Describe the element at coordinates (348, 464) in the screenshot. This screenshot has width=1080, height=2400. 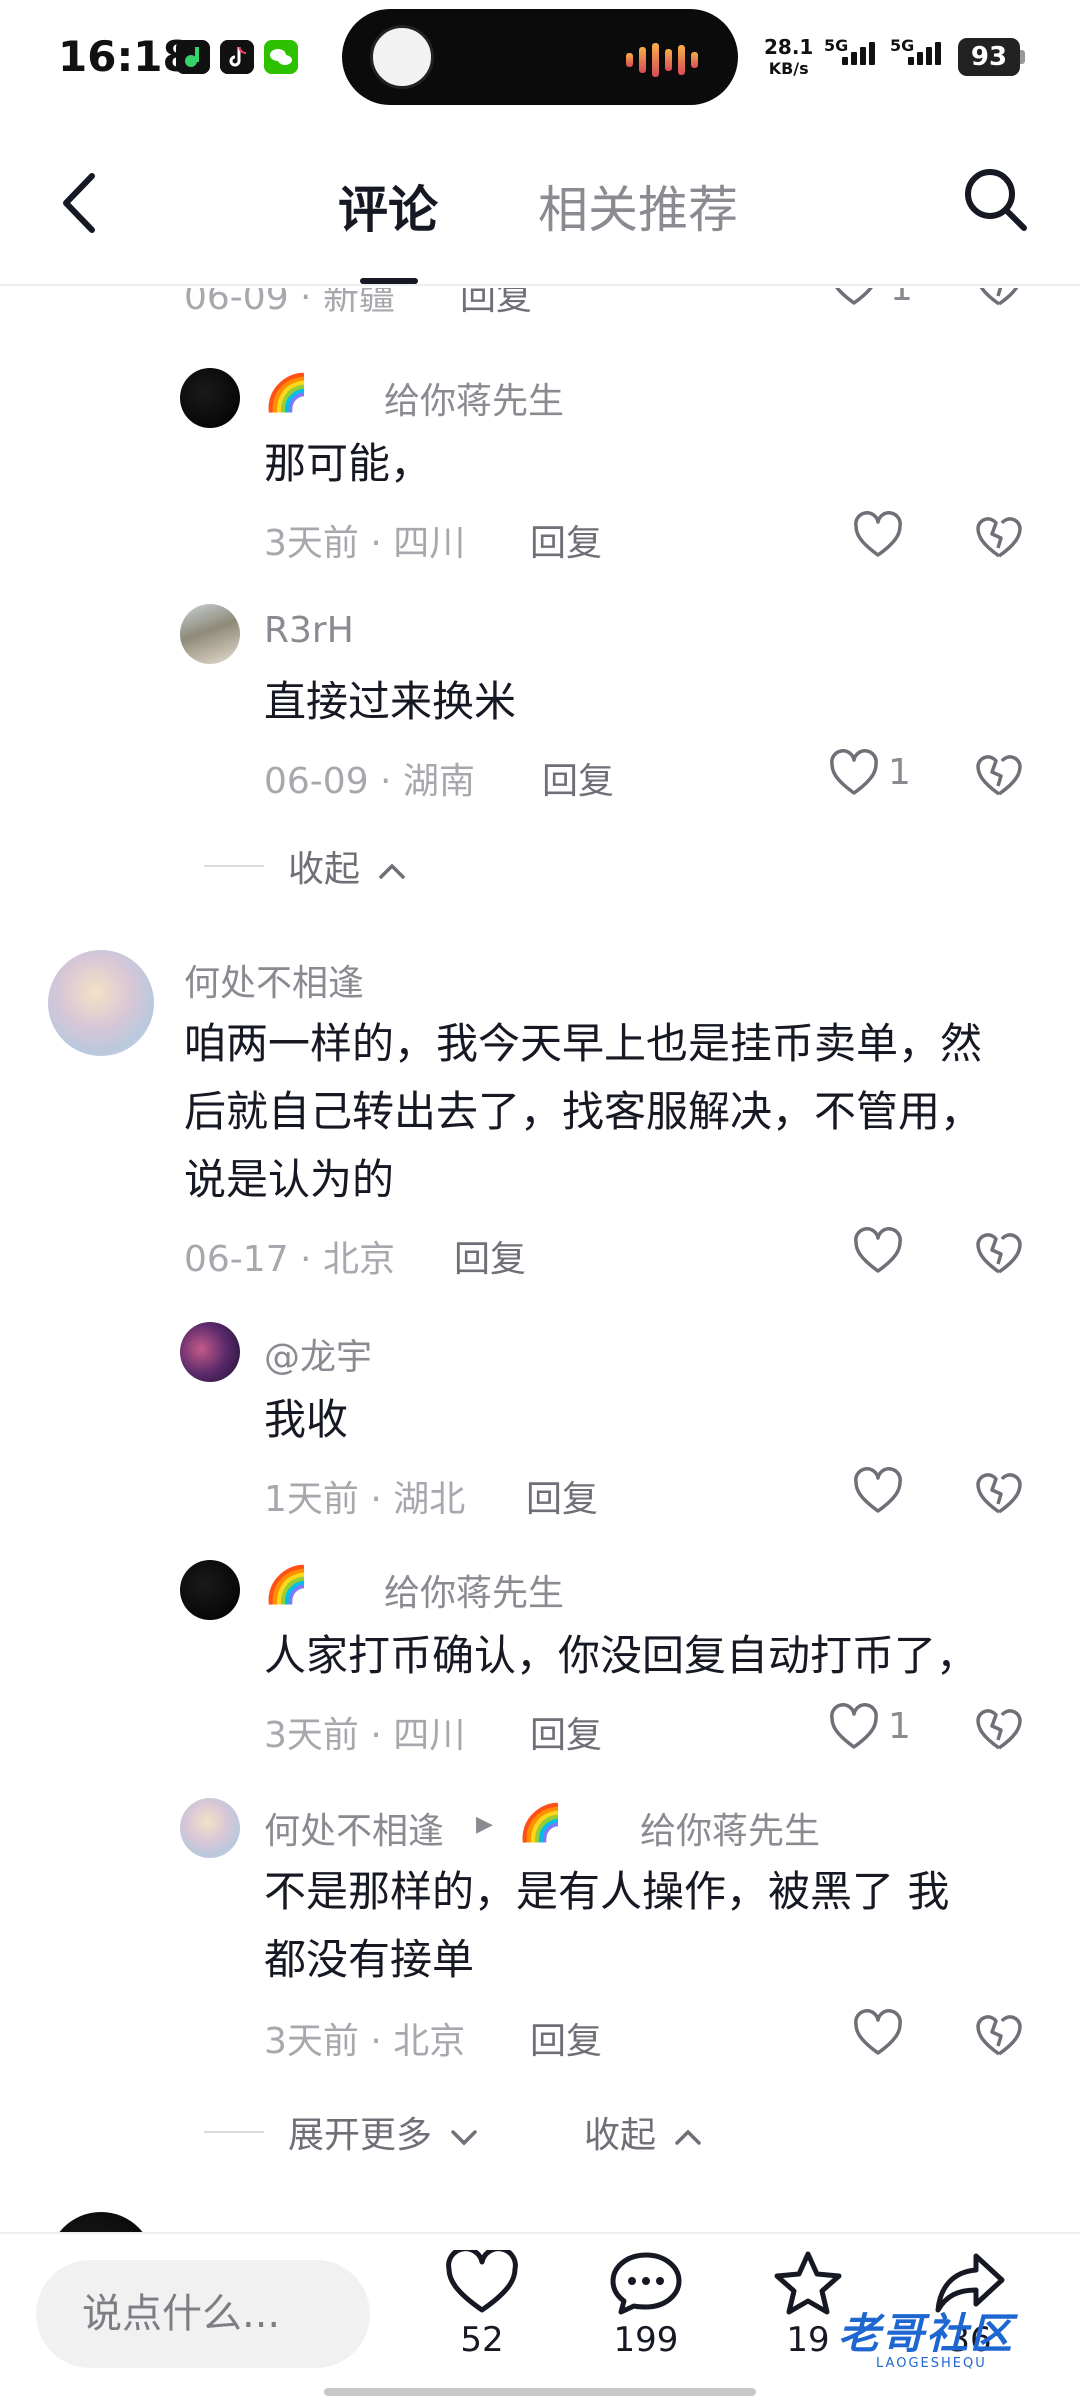
I see `comment-text: 那可能，` at that location.